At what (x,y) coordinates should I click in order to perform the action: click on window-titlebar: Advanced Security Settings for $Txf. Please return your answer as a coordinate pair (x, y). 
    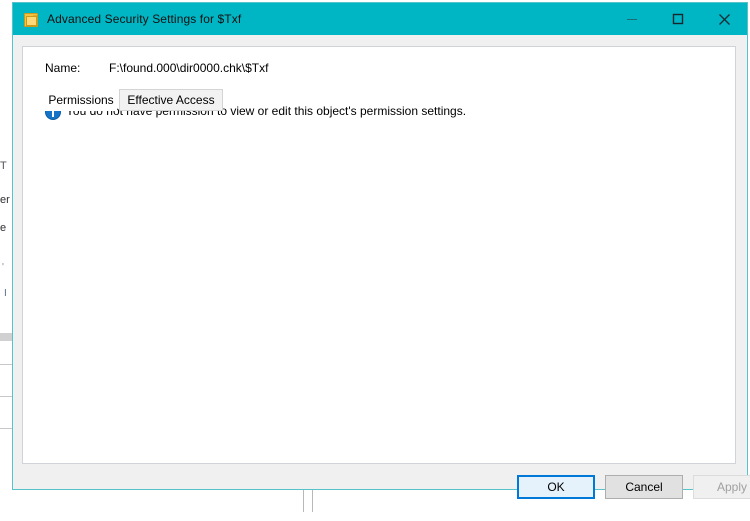
    Looking at the image, I should click on (380, 19).